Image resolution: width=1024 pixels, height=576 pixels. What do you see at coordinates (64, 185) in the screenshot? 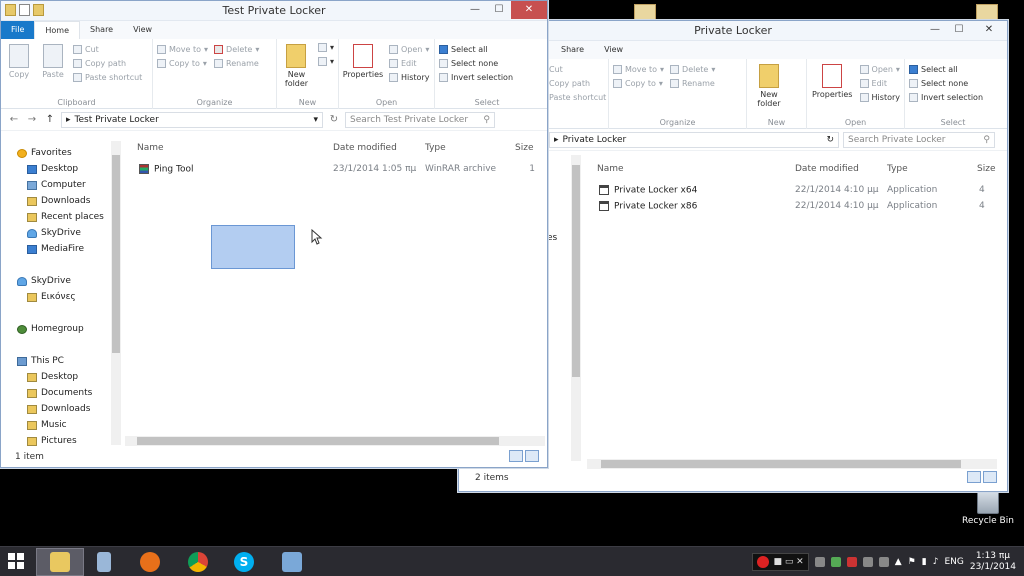
I see `nav-item-computer: Computer` at bounding box center [64, 185].